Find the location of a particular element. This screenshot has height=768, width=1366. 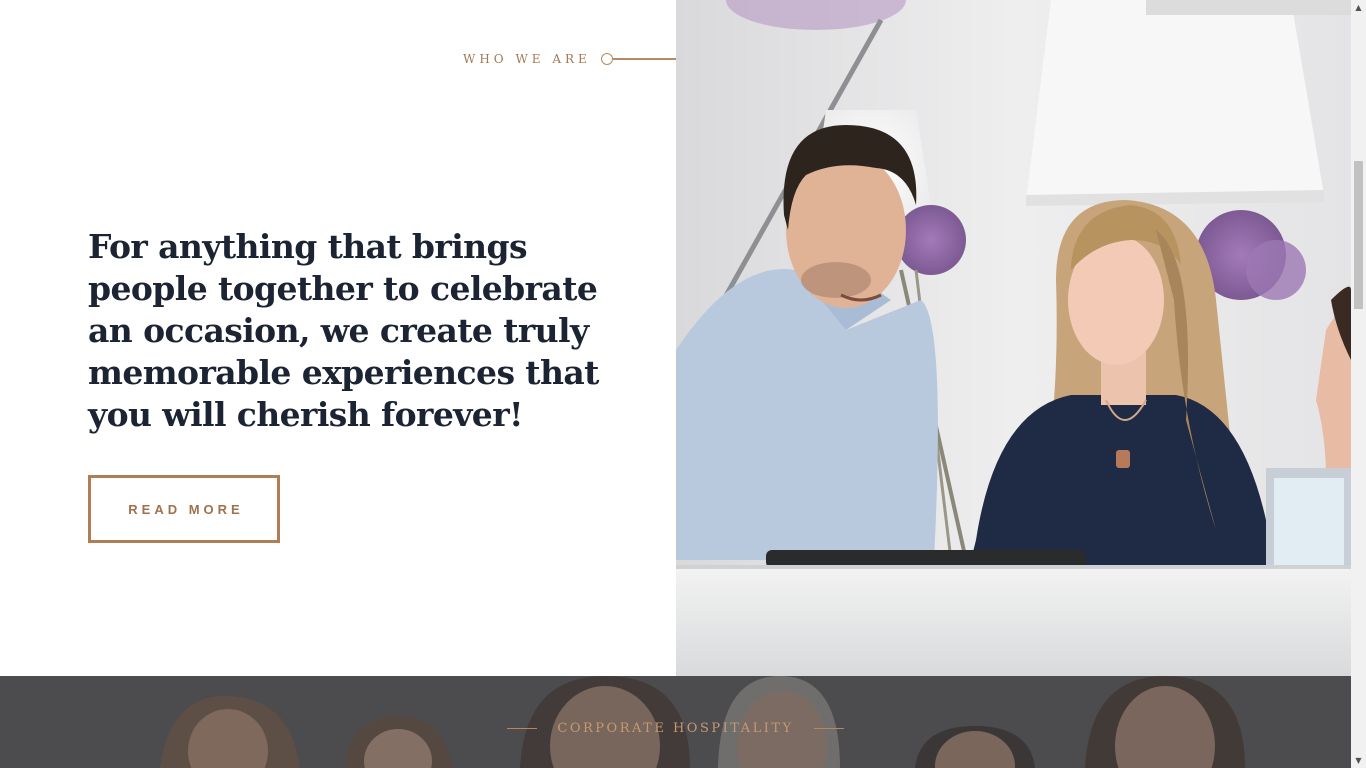

read-more-button: READ MORE is located at coordinates (184, 509).